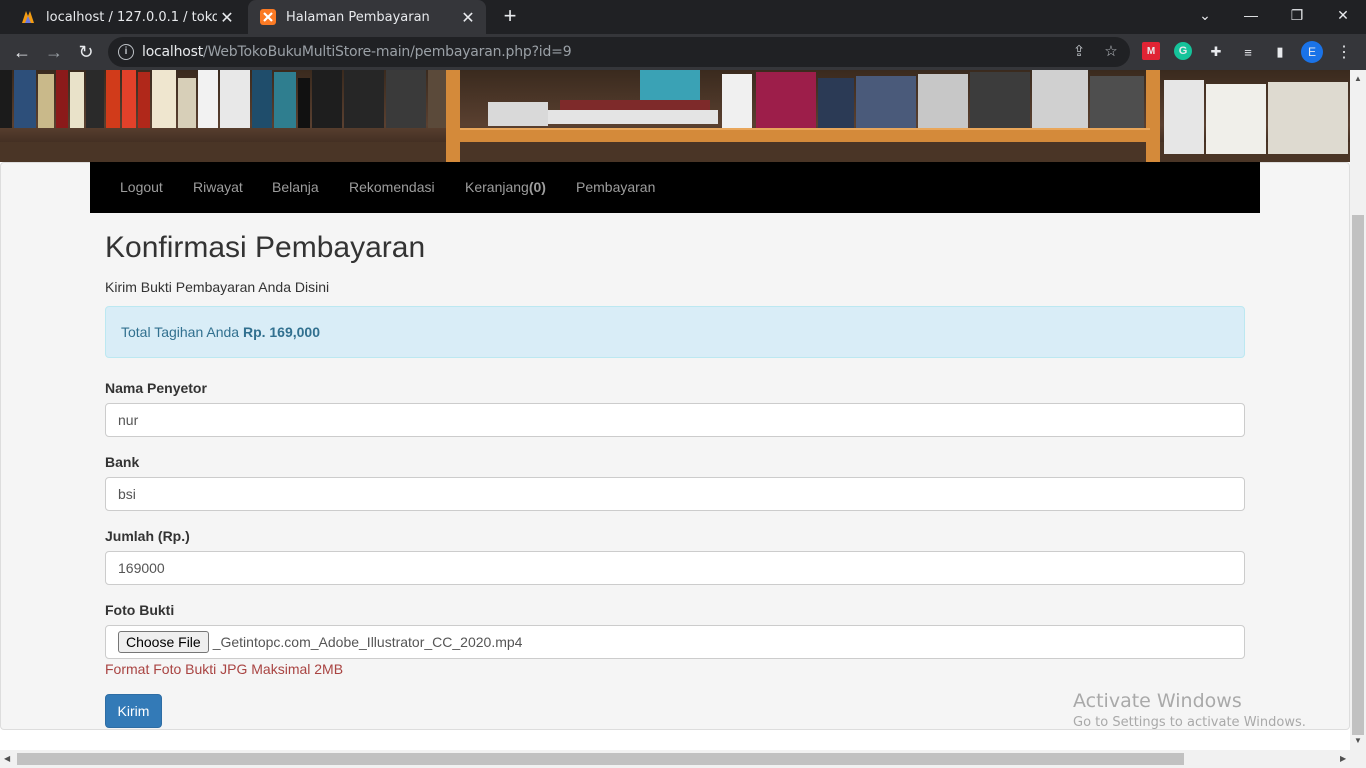 This screenshot has width=1366, height=768. What do you see at coordinates (392, 187) in the screenshot?
I see `nav-rekomendasi: Rekomendasi` at bounding box center [392, 187].